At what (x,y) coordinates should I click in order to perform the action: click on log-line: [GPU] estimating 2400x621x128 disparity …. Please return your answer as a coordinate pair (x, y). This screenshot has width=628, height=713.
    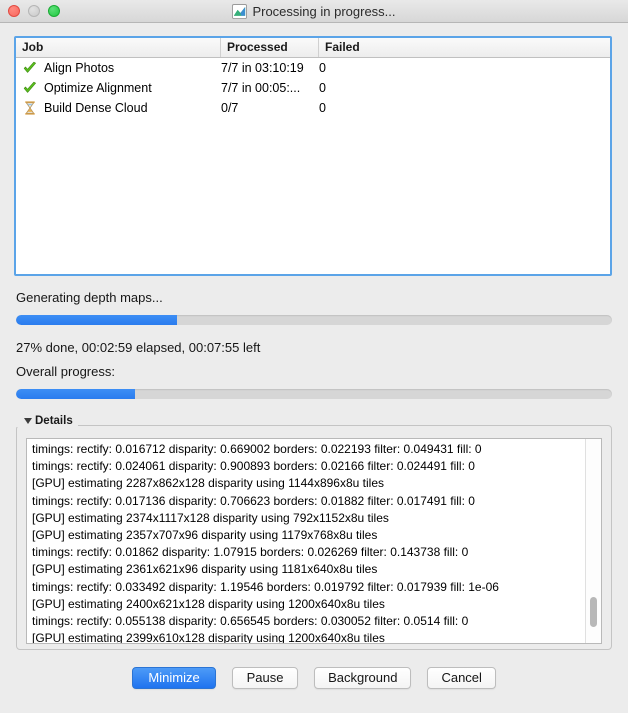
    Looking at the image, I should click on (208, 603).